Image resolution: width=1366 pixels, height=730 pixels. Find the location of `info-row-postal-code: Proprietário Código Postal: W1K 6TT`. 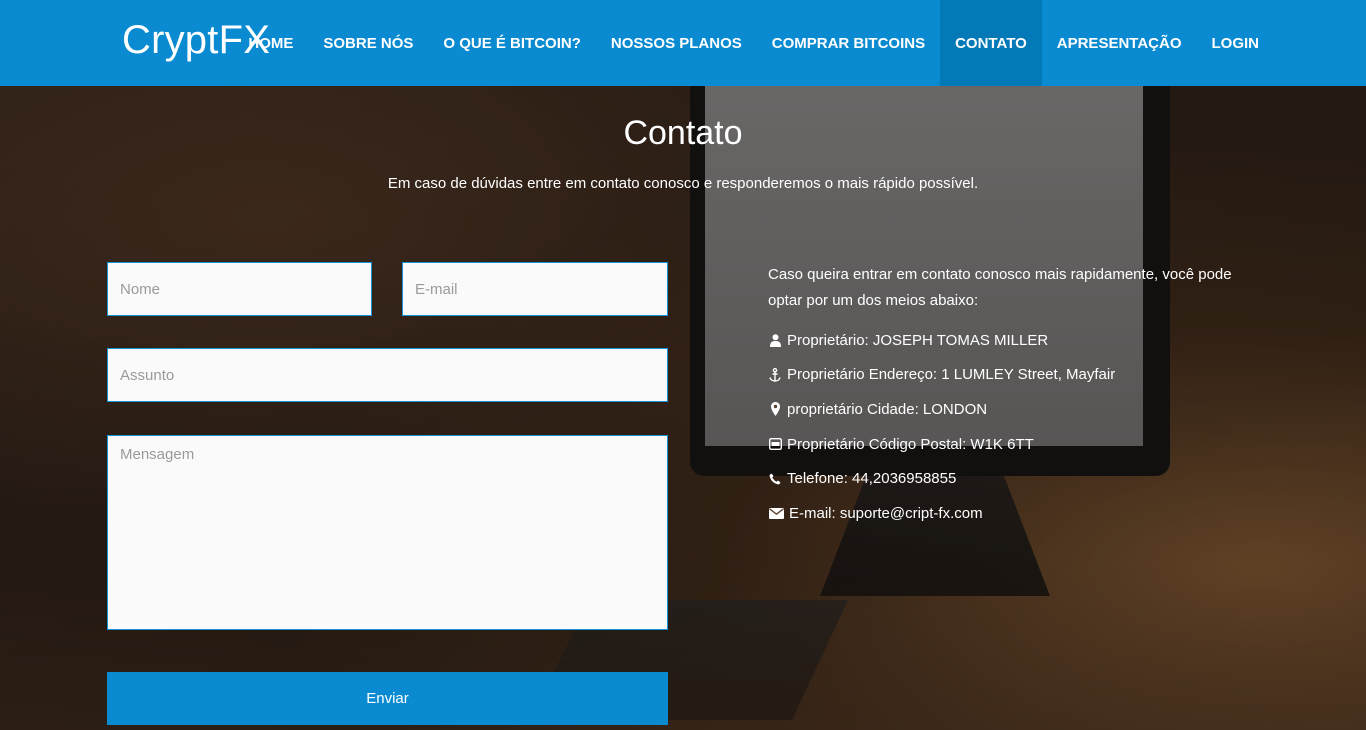

info-row-postal-code: Proprietário Código Postal: W1K 6TT is located at coordinates (1013, 444).